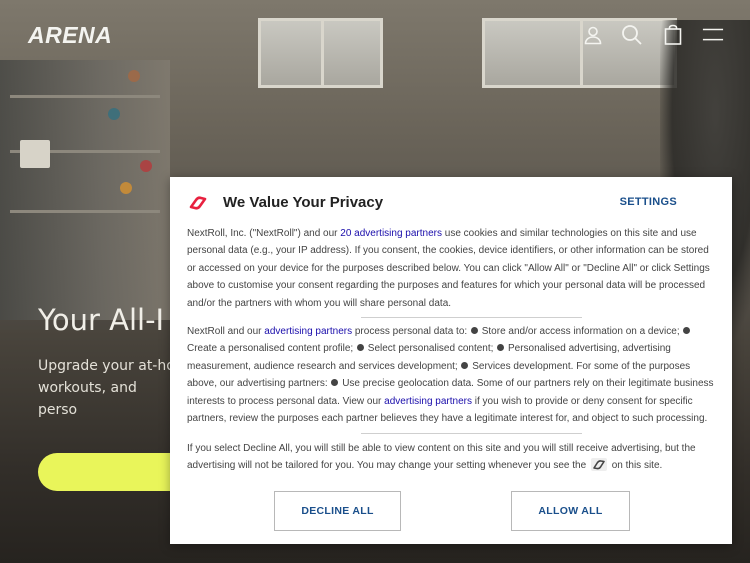 Image resolution: width=750 pixels, height=563 pixels. I want to click on allow-all-button: ALLOW ALL, so click(570, 511).